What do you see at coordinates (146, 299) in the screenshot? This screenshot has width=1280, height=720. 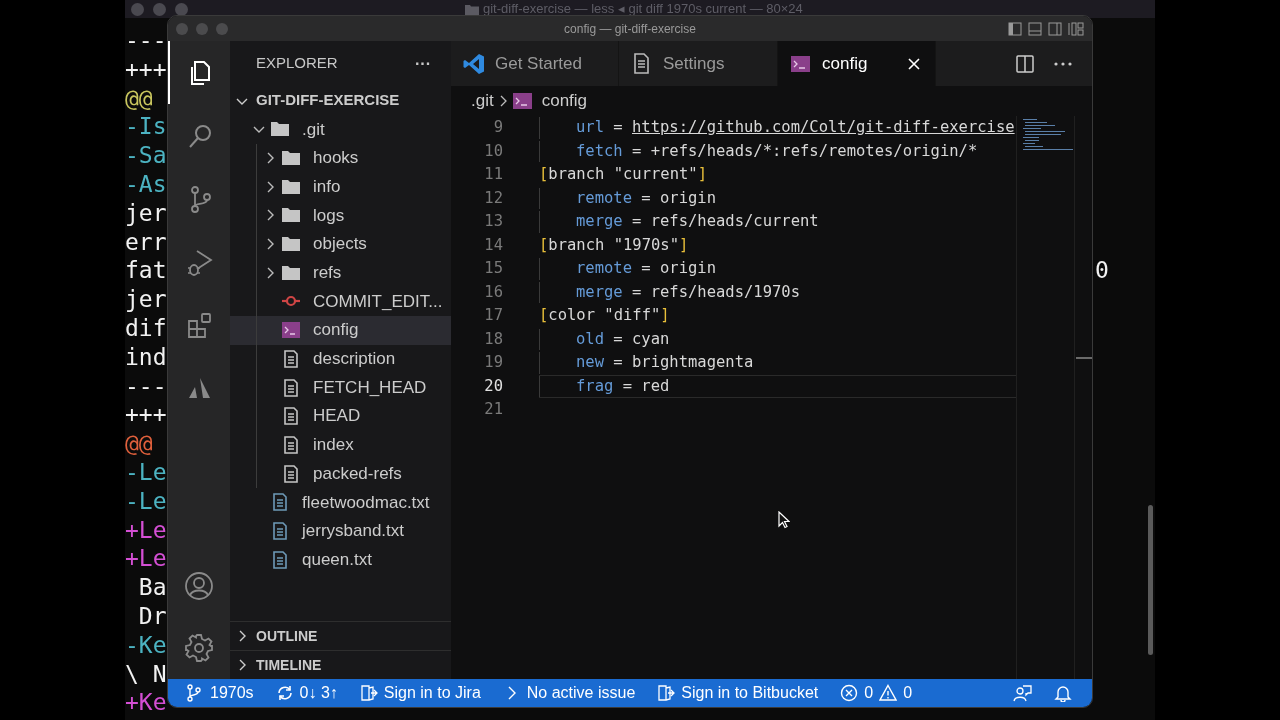 I see `terminal-text: jer` at bounding box center [146, 299].